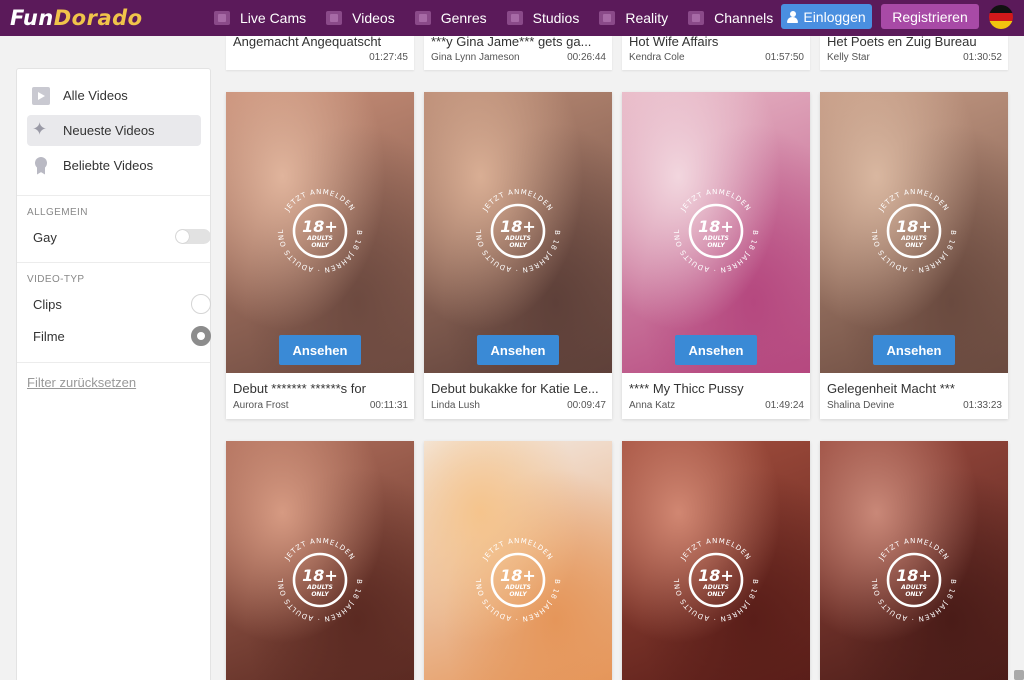 This screenshot has width=1024, height=680. What do you see at coordinates (98, 18) in the screenshot?
I see `logo-part-dorado: Dorado` at bounding box center [98, 18].